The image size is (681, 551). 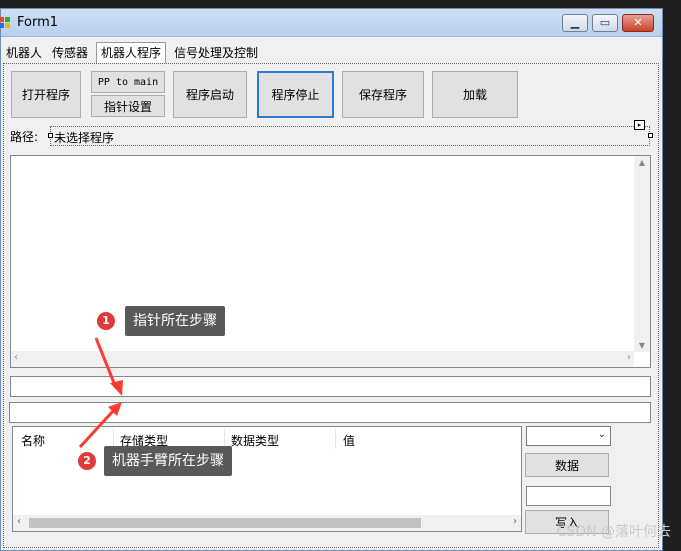 What do you see at coordinates (613, 532) in the screenshot?
I see `watermark: CSDN @落叶何去` at bounding box center [613, 532].